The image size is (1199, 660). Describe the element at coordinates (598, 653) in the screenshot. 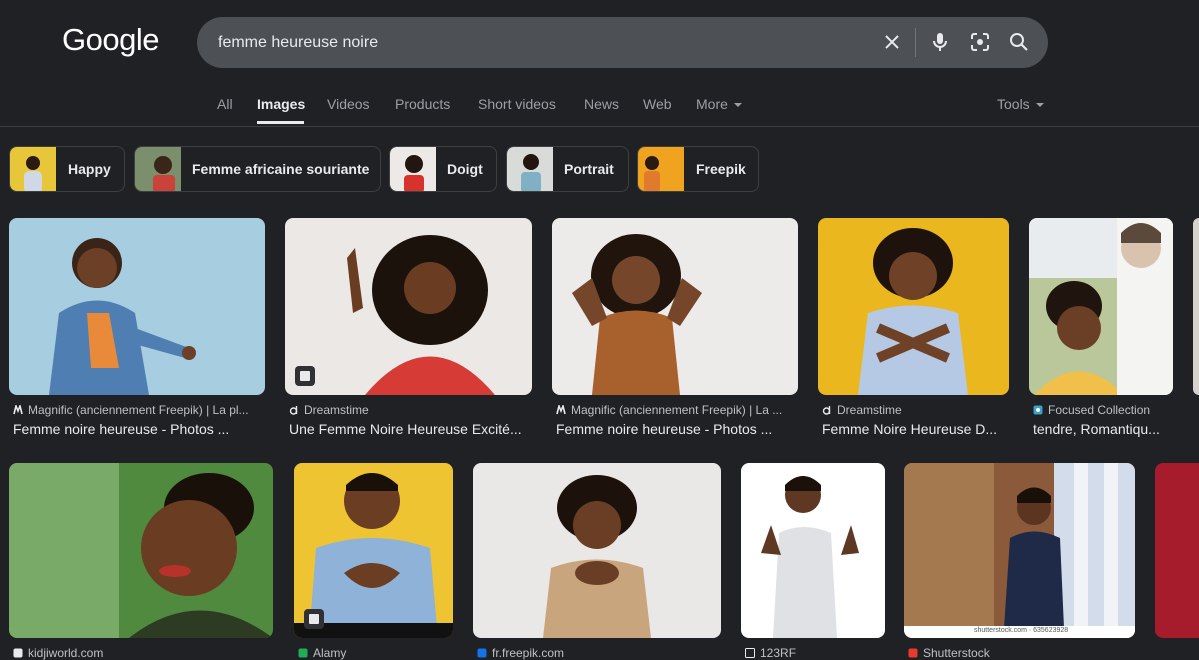

I see `result-source: fr.freepik.com` at that location.